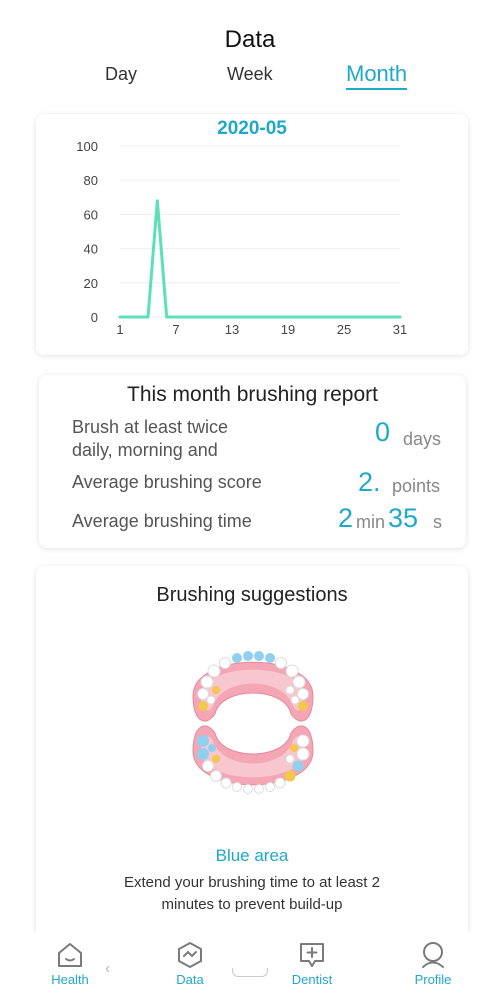 This screenshot has height=1000, width=500. I want to click on brush-twice-days-value: 0, so click(383, 432).